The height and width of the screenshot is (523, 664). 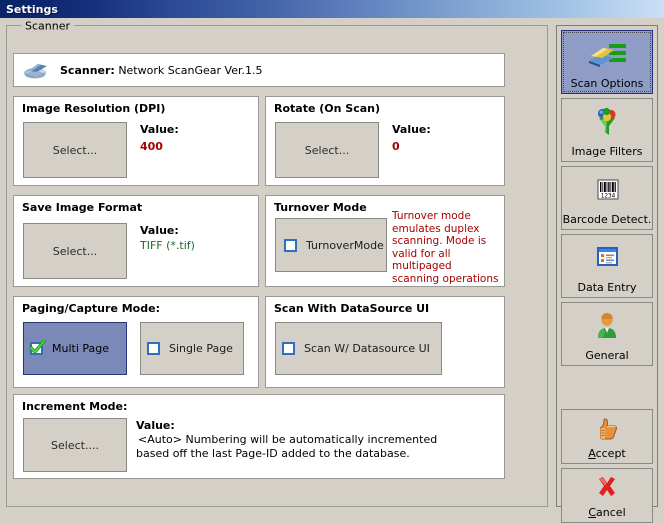 What do you see at coordinates (607, 258) in the screenshot?
I see `form-list-icon` at bounding box center [607, 258].